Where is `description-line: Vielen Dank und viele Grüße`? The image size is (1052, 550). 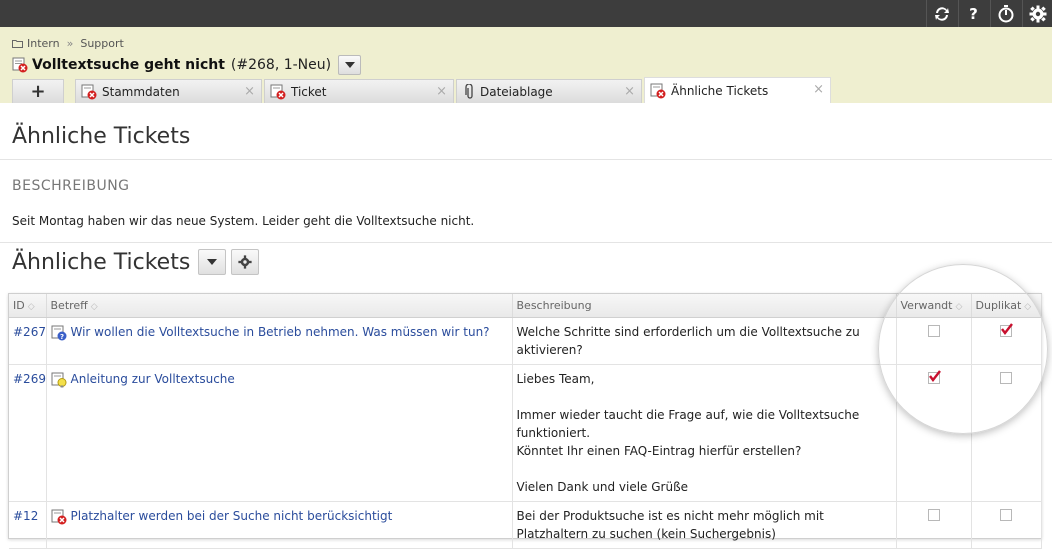
description-line: Vielen Dank und viele Grüße is located at coordinates (602, 486).